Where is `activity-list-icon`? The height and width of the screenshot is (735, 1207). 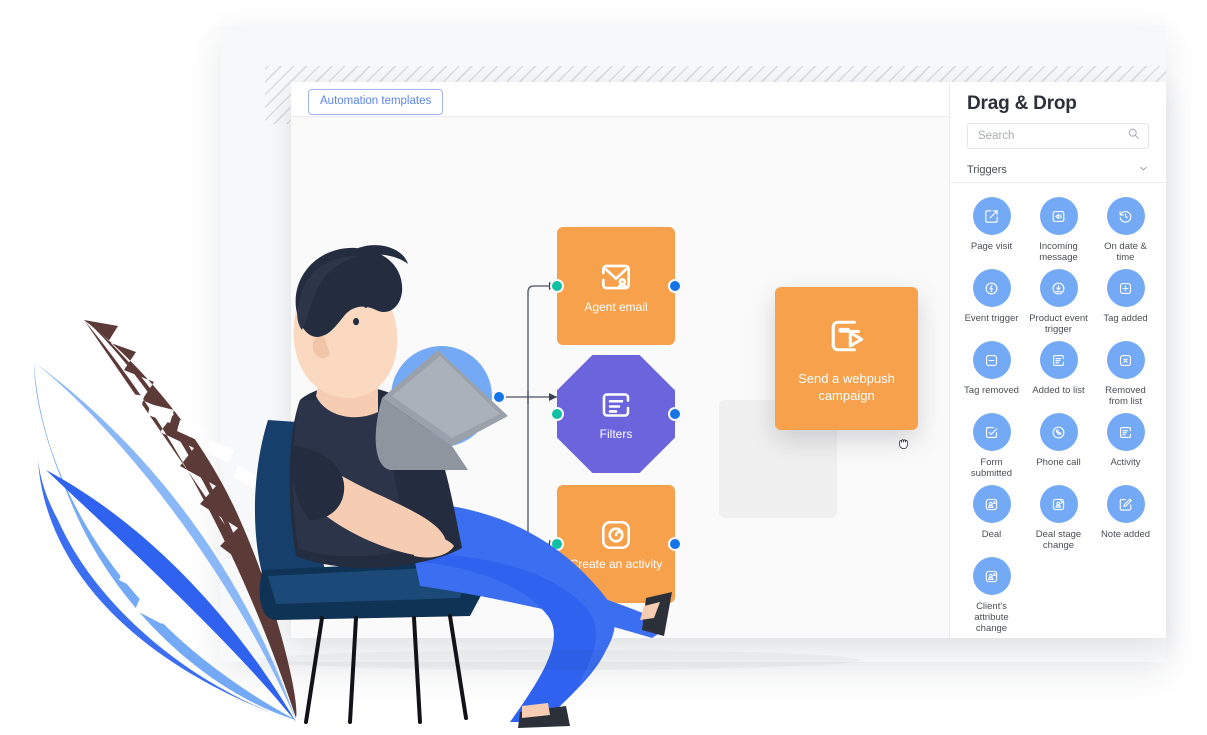 activity-list-icon is located at coordinates (1125, 432).